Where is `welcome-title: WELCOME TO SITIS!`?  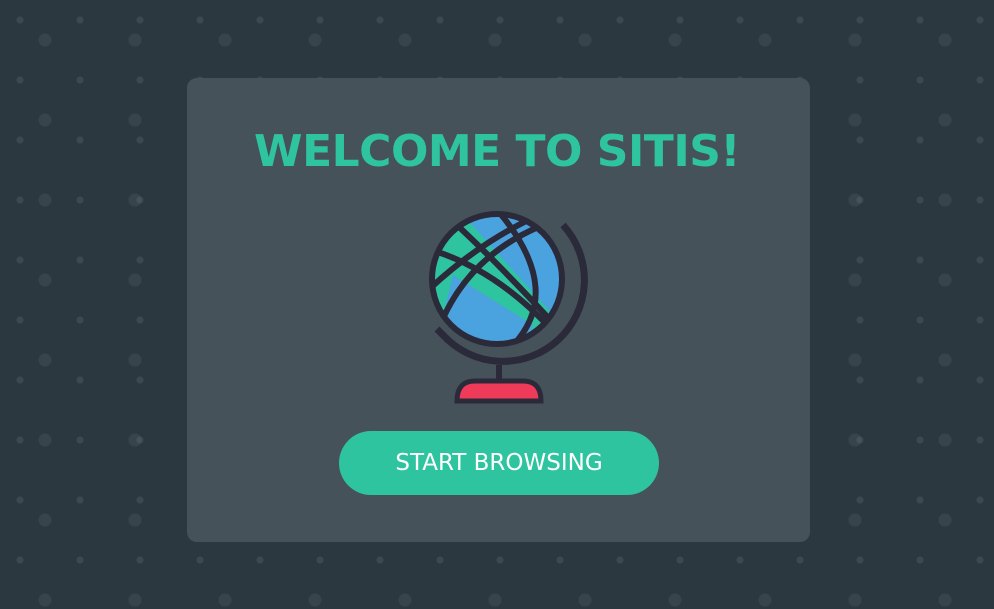 welcome-title: WELCOME TO SITIS! is located at coordinates (497, 151).